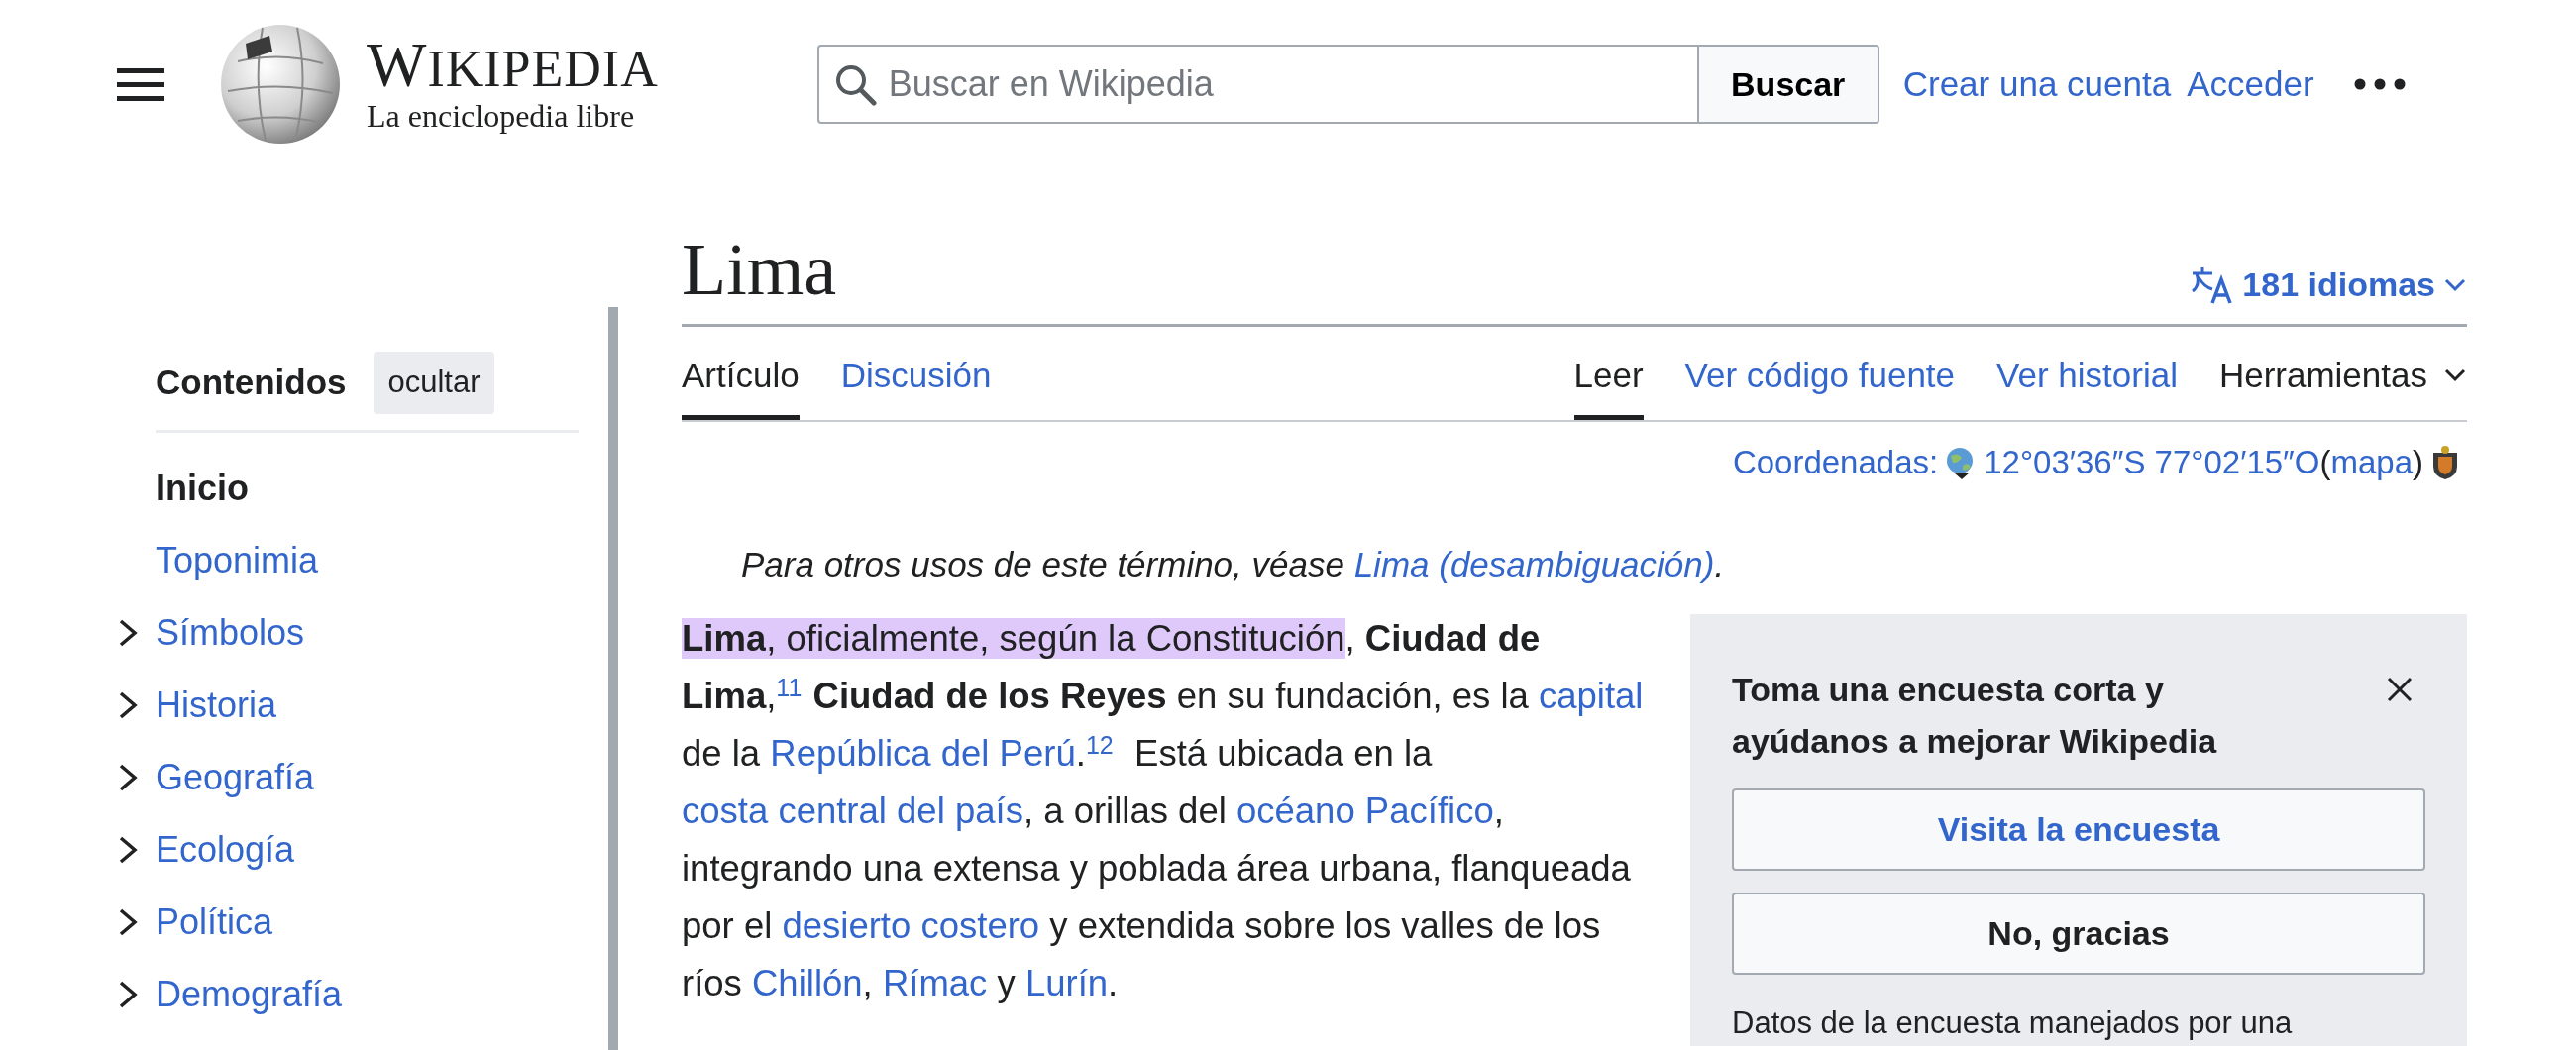 This screenshot has height=1050, width=2576. I want to click on survey-button: Visita la encuesta, so click(2078, 830).